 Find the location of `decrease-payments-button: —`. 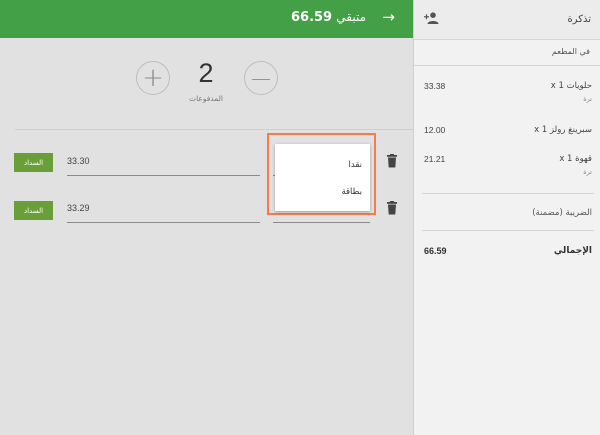

decrease-payments-button: — is located at coordinates (261, 78).